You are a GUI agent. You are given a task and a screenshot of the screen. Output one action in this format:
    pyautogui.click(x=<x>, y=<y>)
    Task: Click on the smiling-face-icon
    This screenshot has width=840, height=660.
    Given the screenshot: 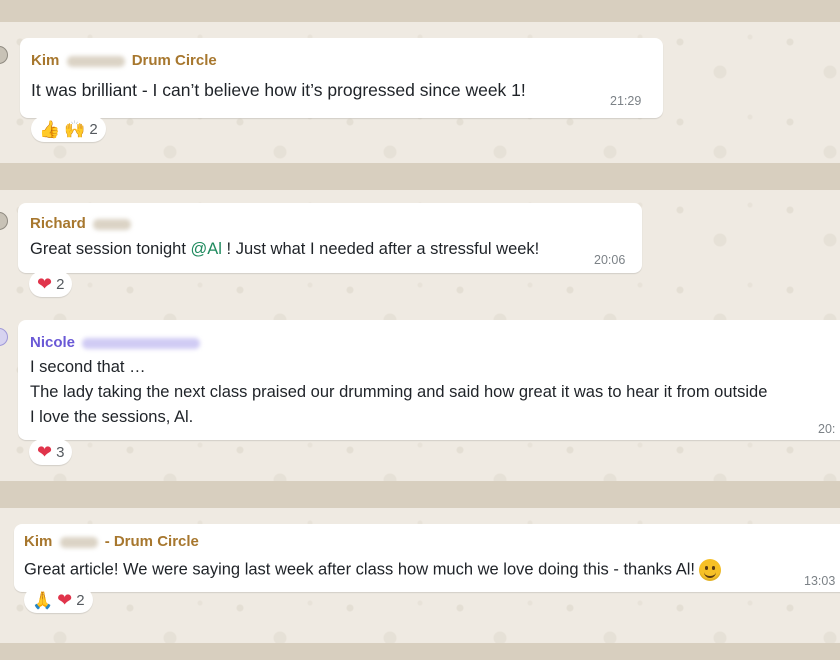 What is the action you would take?
    pyautogui.click(x=710, y=570)
    